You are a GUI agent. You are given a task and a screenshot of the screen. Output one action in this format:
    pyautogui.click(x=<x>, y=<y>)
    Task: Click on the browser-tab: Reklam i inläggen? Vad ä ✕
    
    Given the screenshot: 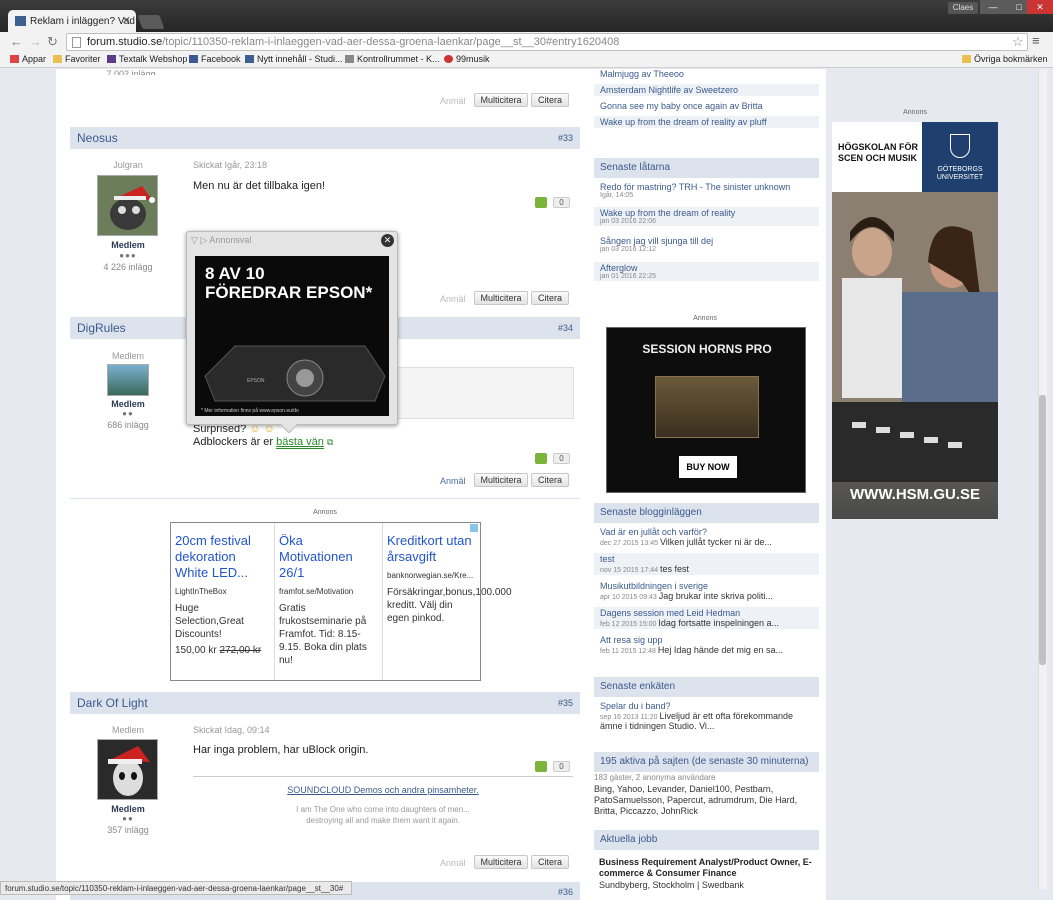 What is the action you would take?
    pyautogui.click(x=72, y=21)
    